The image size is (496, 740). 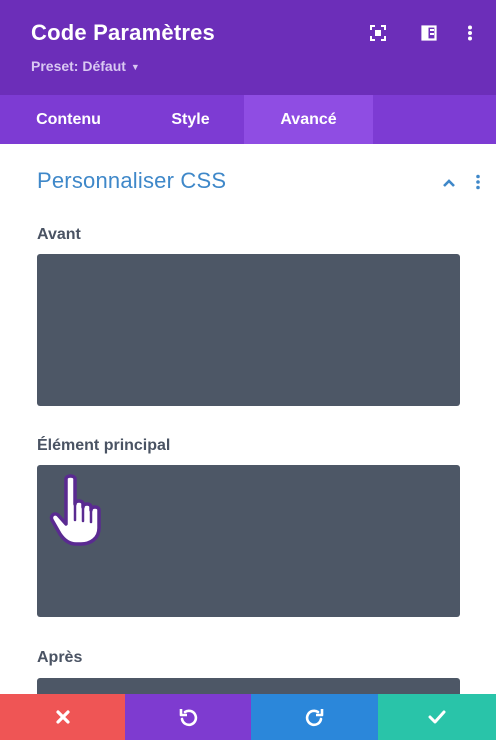 What do you see at coordinates (470, 33) in the screenshot?
I see `more-options-icon` at bounding box center [470, 33].